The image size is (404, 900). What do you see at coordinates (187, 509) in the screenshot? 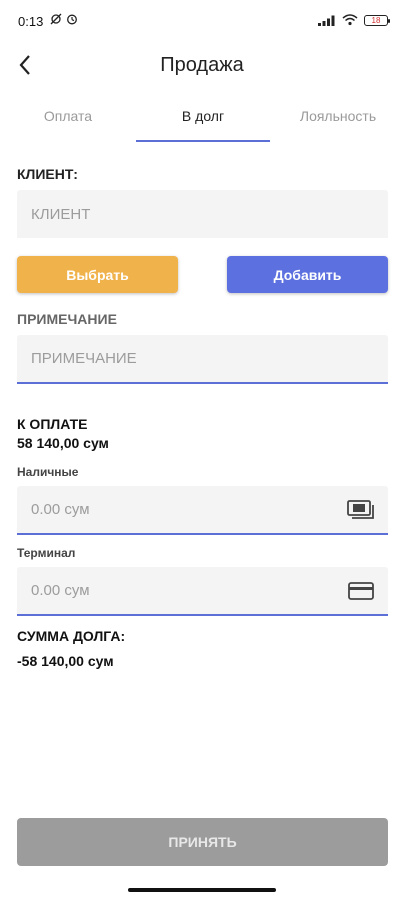
I see `cash-input` at bounding box center [187, 509].